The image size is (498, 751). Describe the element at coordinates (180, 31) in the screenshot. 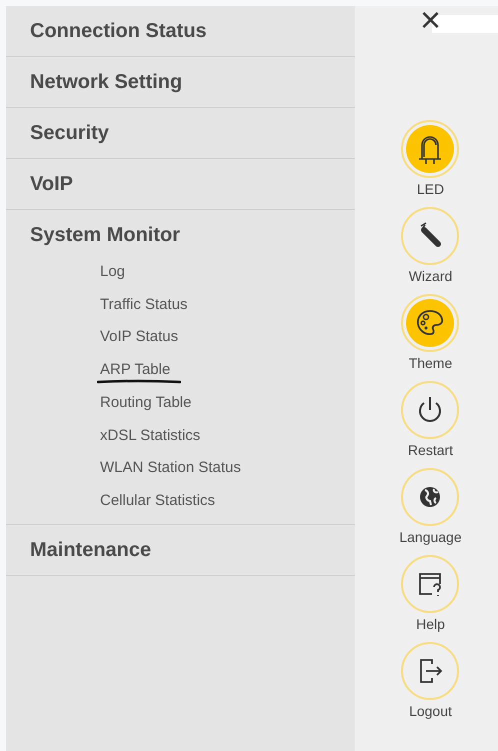

I see `menu-item: Connection Status` at that location.